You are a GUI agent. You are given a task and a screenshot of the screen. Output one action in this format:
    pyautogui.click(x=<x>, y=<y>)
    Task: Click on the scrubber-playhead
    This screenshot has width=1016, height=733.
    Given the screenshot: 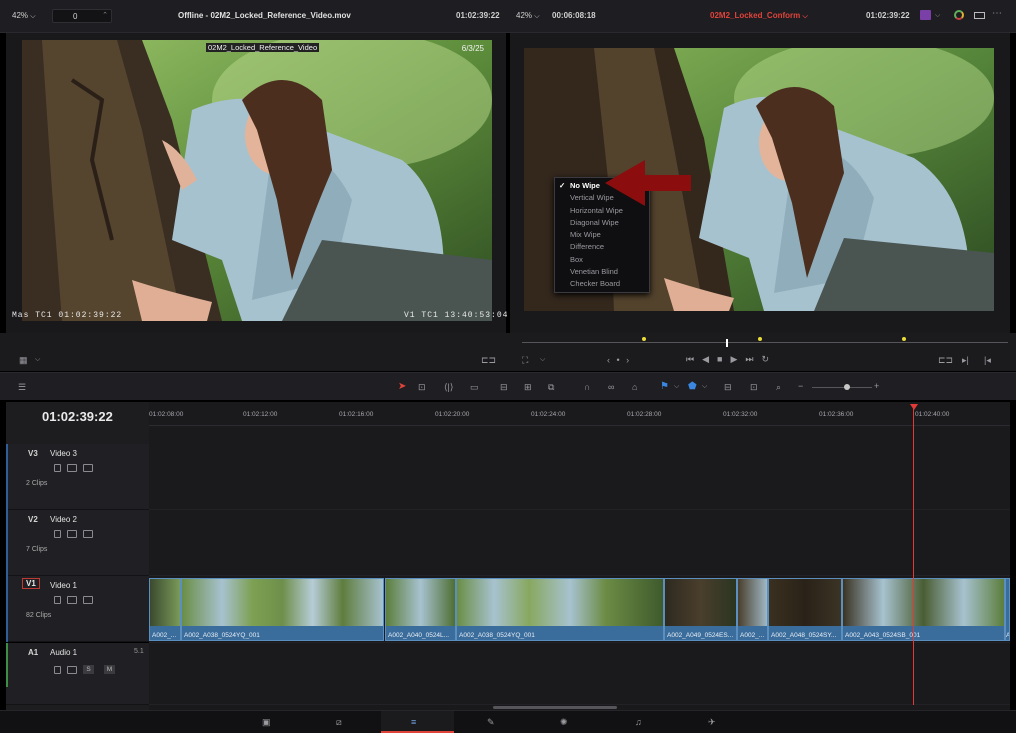 What is the action you would take?
    pyautogui.click(x=727, y=343)
    